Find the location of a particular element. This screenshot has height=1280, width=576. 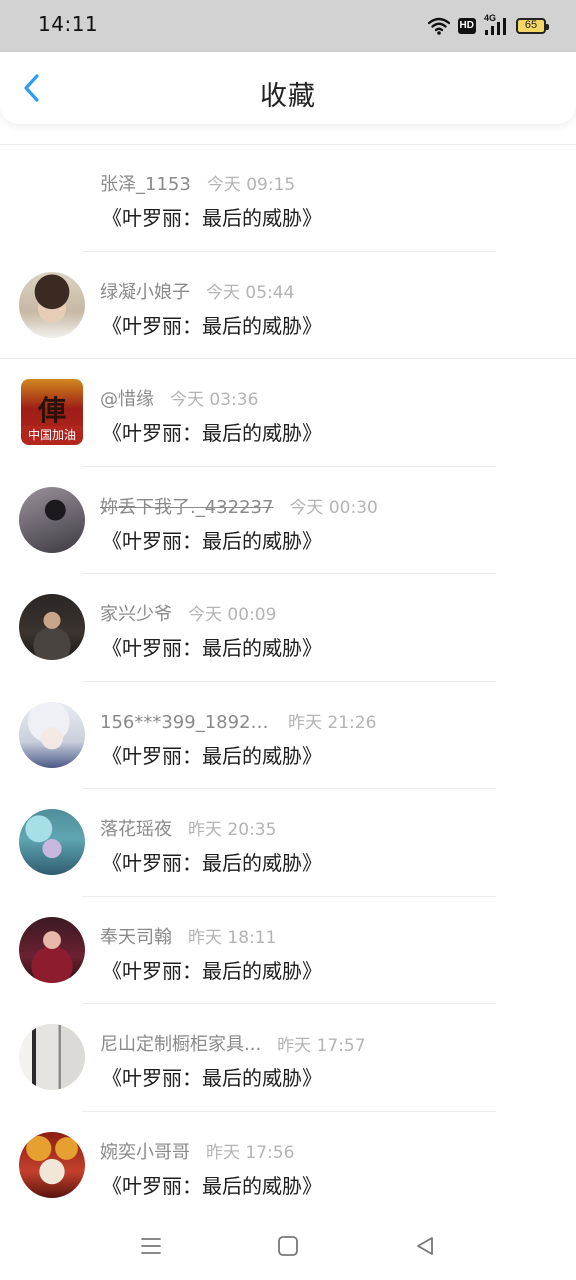

battery-level: 65 is located at coordinates (531, 25).